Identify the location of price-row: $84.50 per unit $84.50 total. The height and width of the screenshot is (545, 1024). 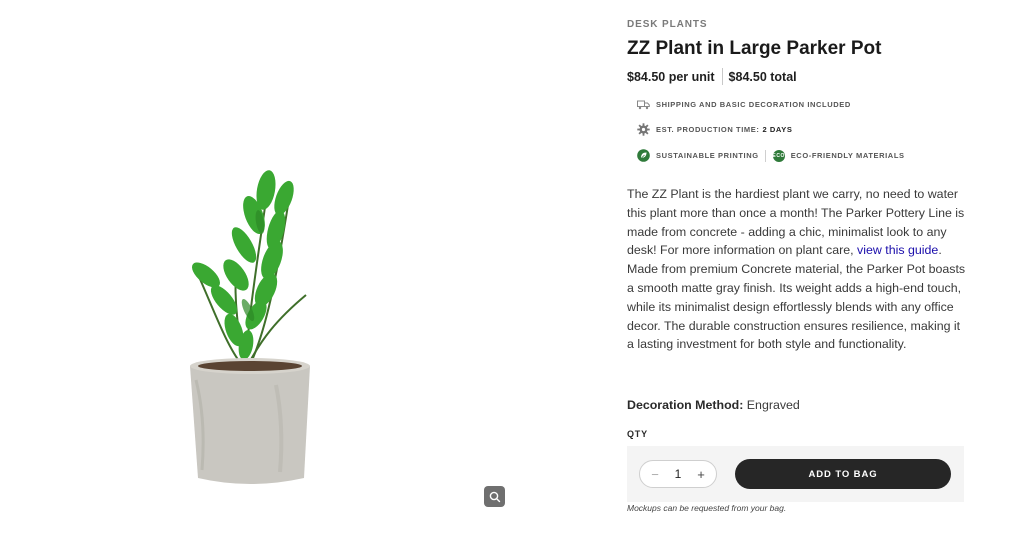
(712, 76).